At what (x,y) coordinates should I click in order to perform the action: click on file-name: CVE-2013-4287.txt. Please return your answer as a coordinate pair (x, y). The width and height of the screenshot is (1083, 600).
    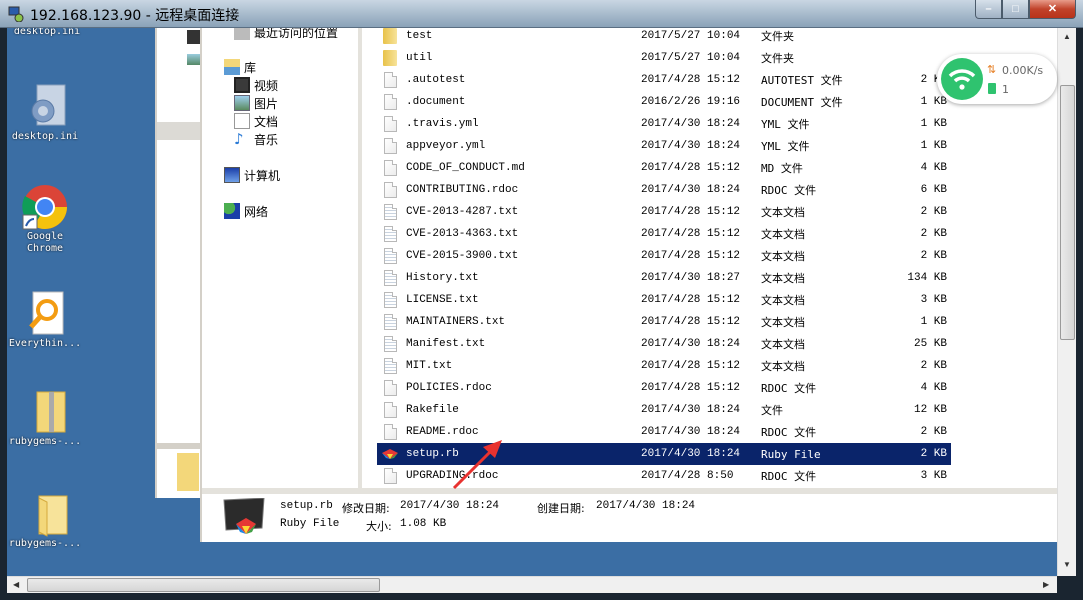
    Looking at the image, I should click on (462, 212).